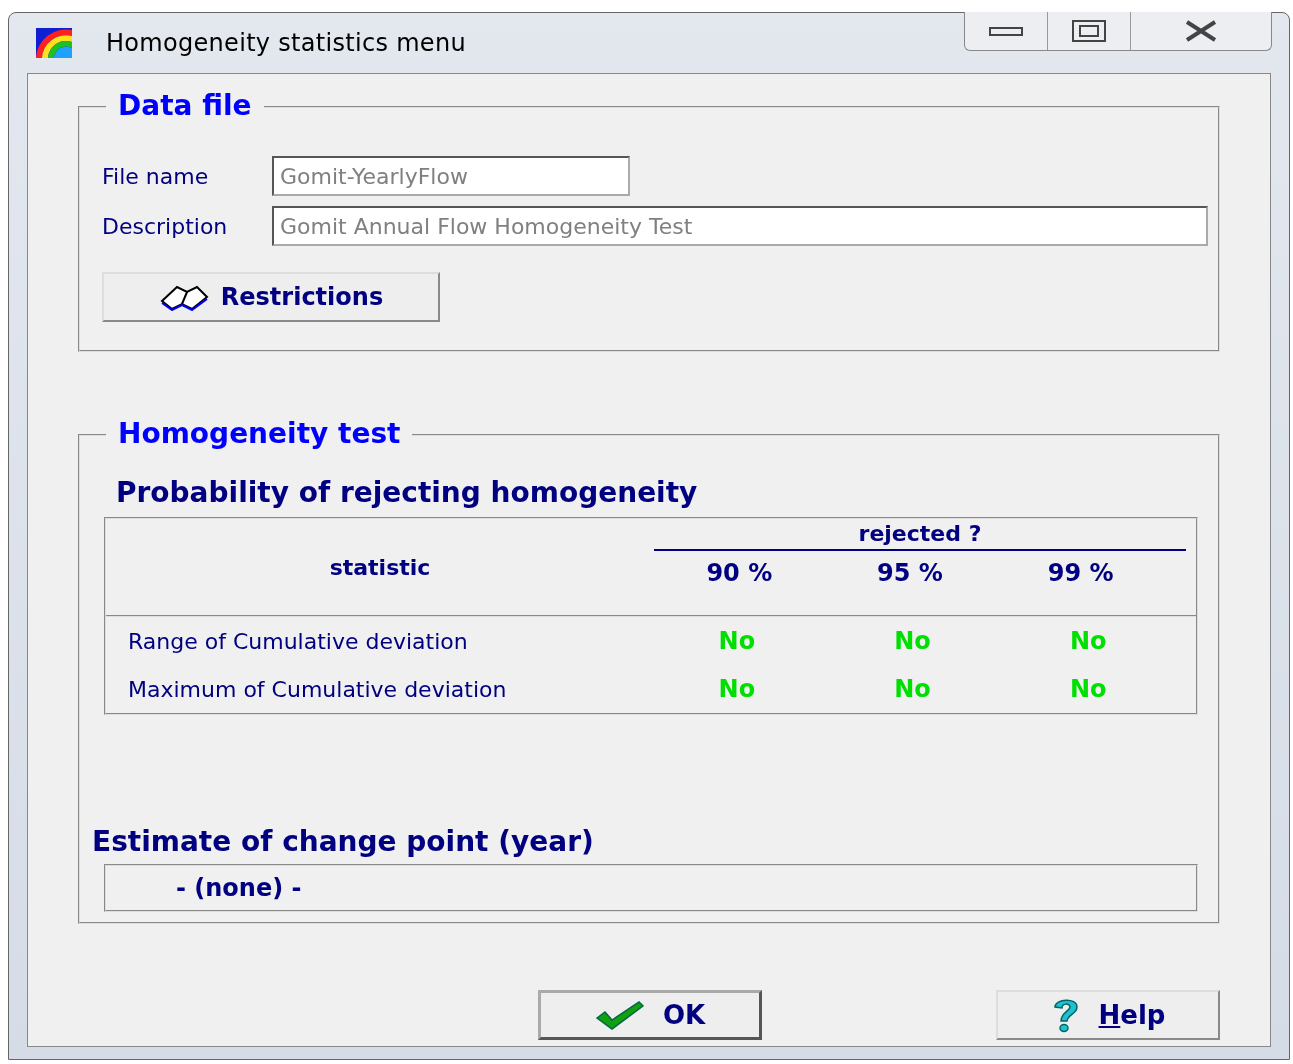 Image resolution: width=1293 pixels, height=1064 pixels. What do you see at coordinates (1089, 31) in the screenshot?
I see `maximize-icon` at bounding box center [1089, 31].